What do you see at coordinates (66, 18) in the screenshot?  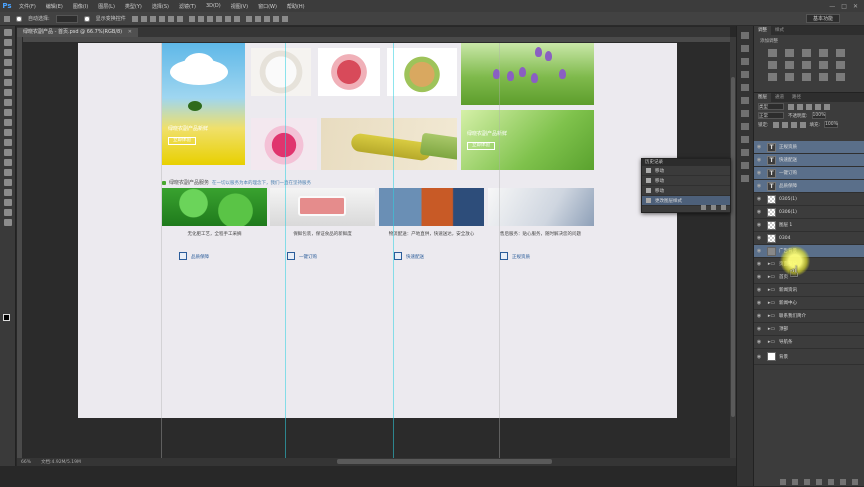 I see `auto-select-dropdown` at bounding box center [66, 18].